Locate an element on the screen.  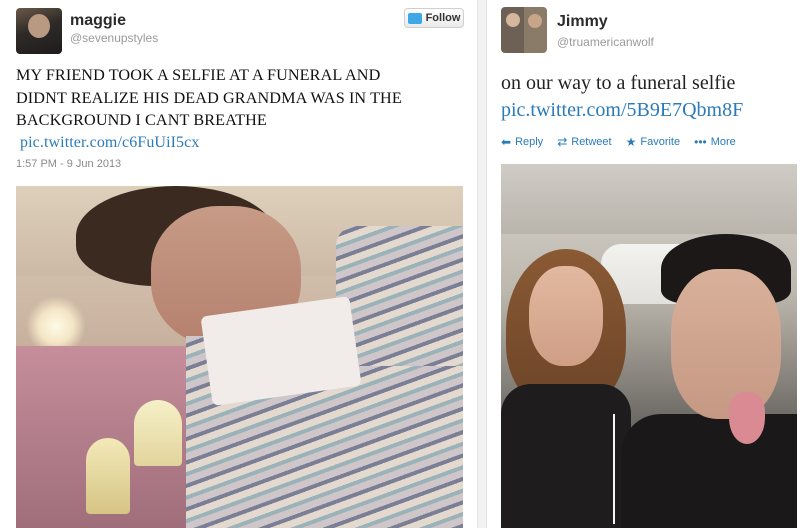
avatar-maggie is located at coordinates (39, 31).